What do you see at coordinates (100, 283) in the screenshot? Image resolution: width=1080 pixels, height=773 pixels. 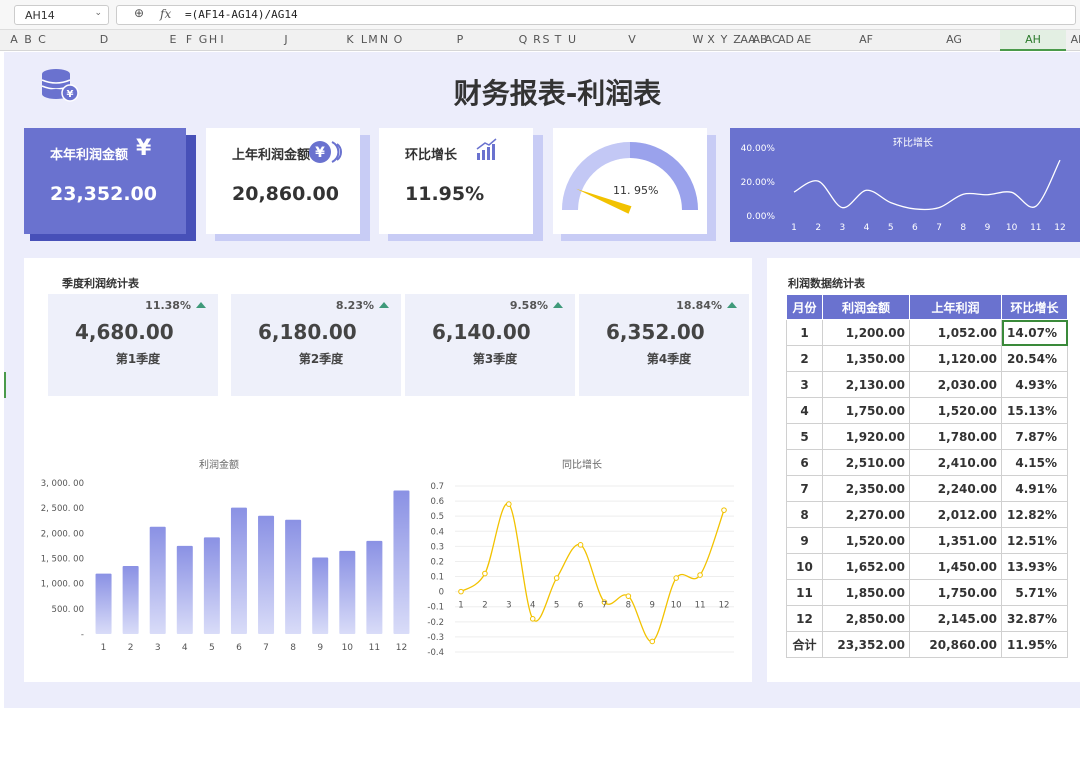 I see `quarter-panel-title: 季度利润统计表` at bounding box center [100, 283].